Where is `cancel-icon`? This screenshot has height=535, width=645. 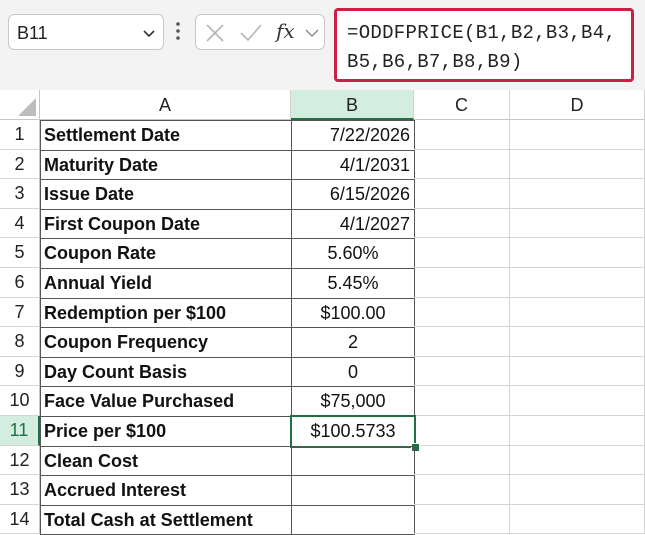 cancel-icon is located at coordinates (215, 33).